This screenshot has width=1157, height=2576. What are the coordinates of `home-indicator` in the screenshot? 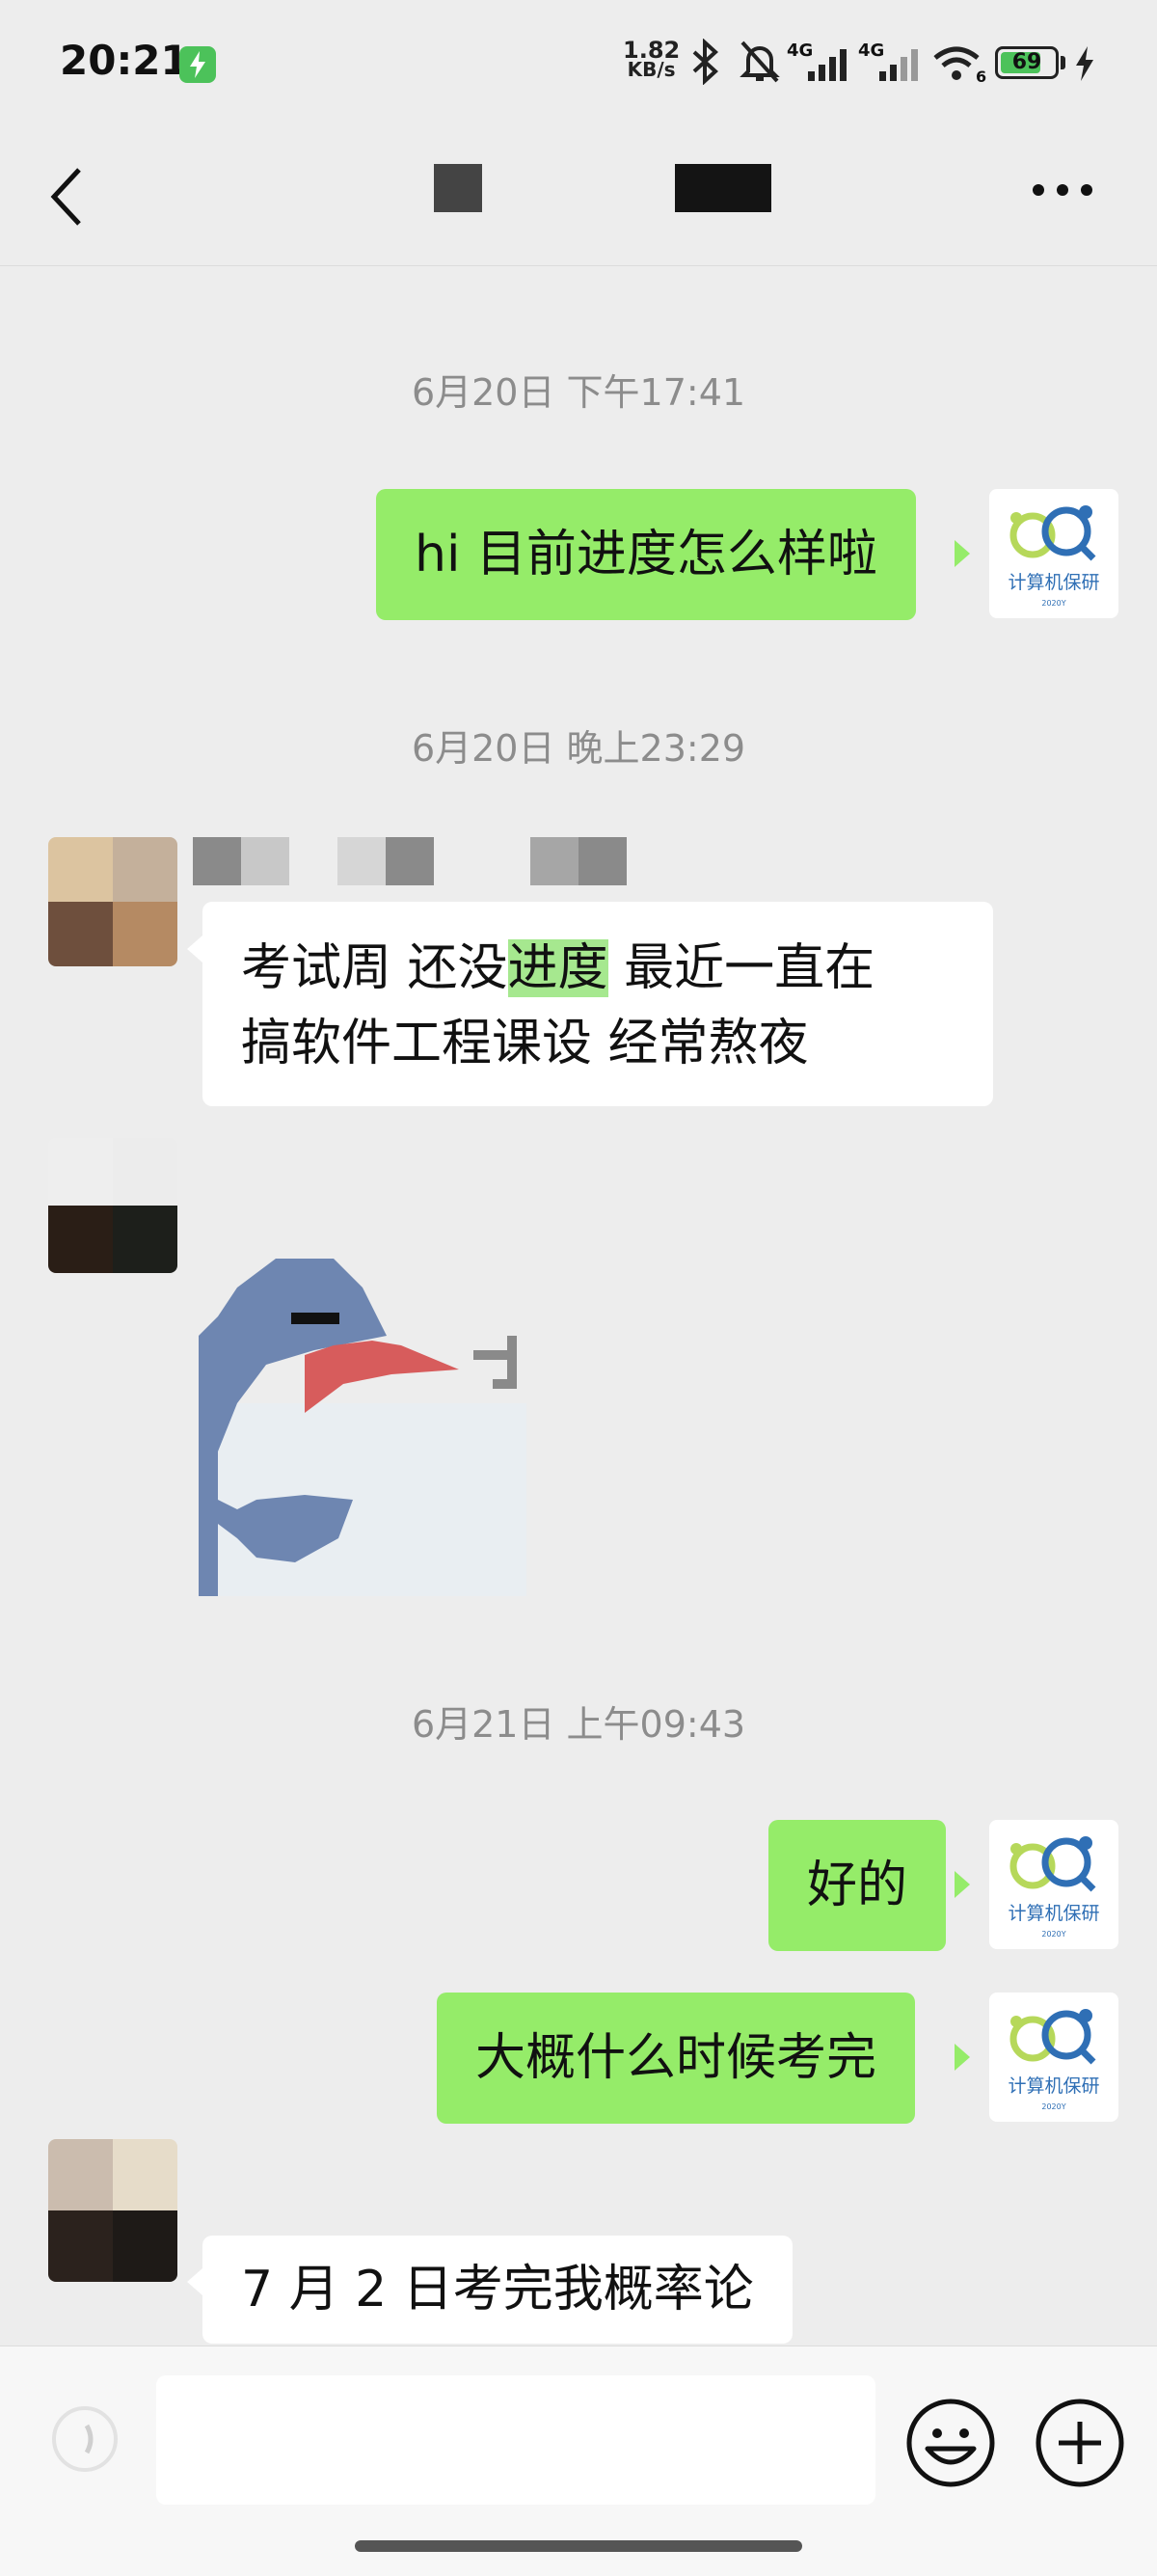 It's located at (578, 2546).